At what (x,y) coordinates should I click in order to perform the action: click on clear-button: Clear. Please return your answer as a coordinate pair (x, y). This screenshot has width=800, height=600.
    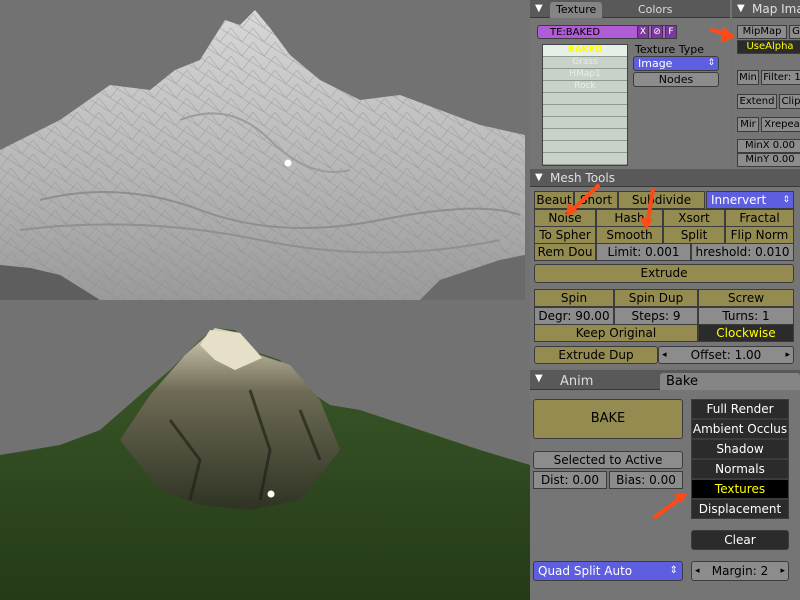
    Looking at the image, I should click on (740, 540).